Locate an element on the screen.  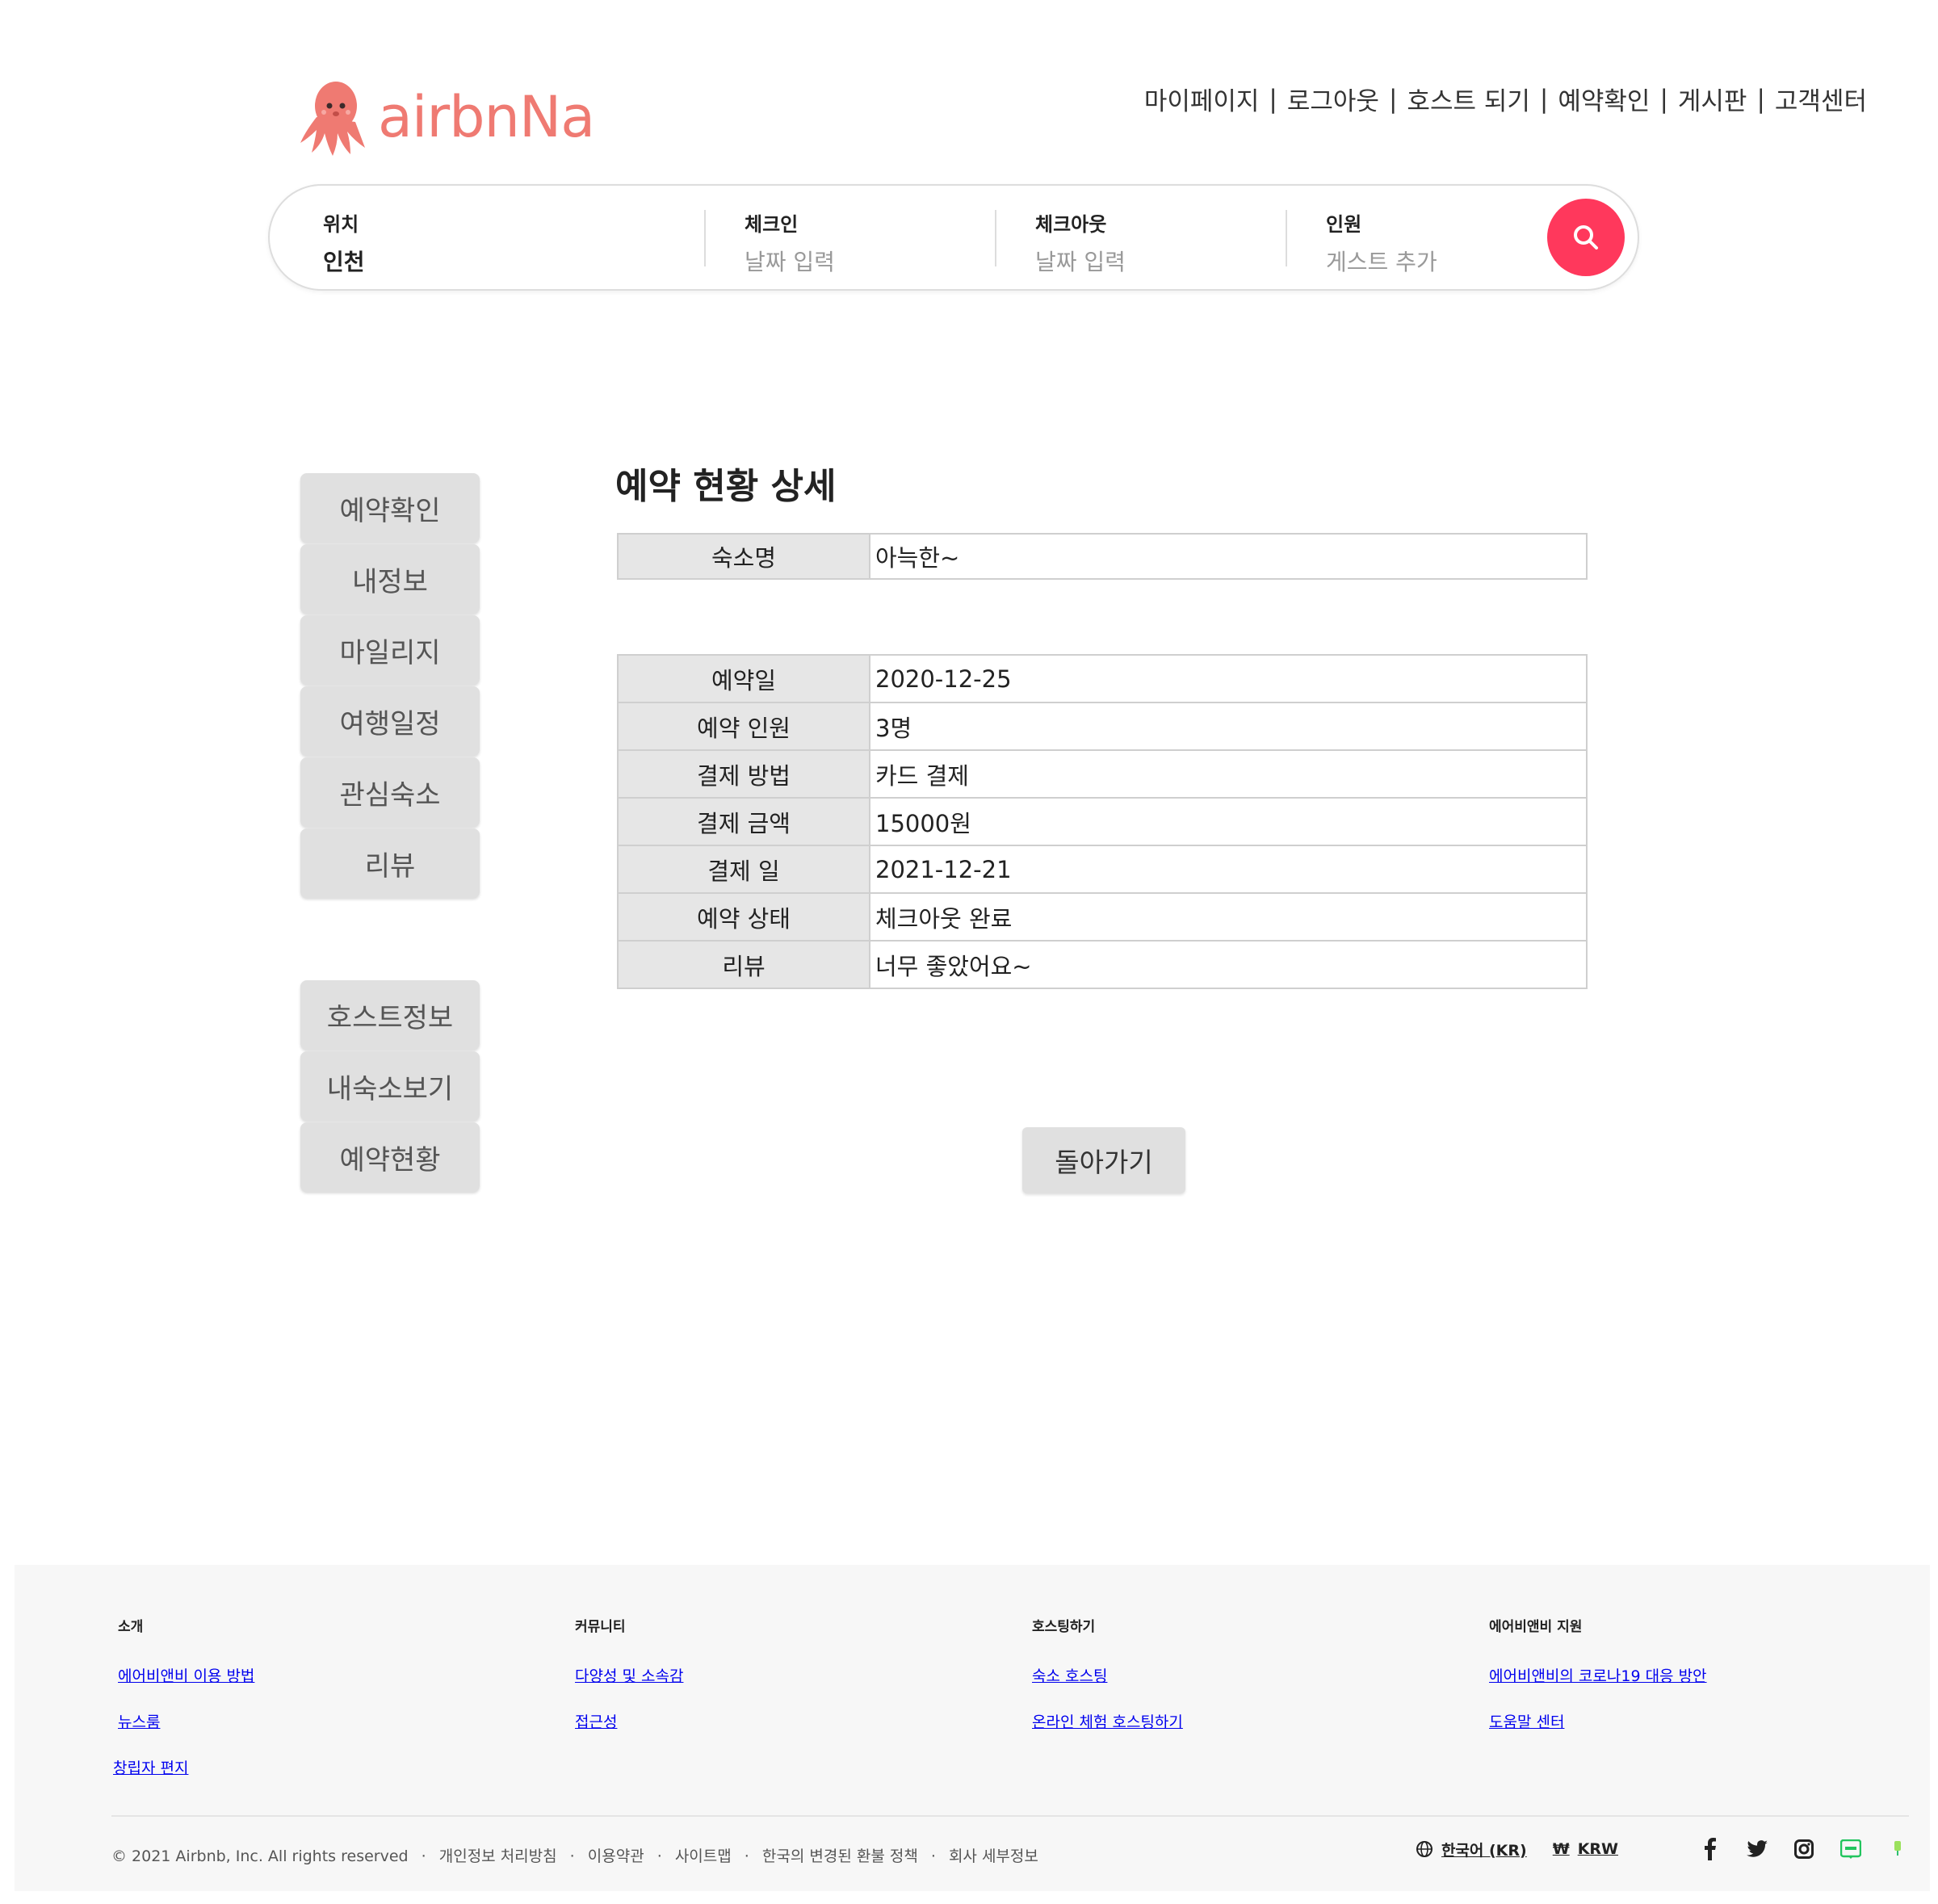
globe-icon is located at coordinates (1425, 1849).